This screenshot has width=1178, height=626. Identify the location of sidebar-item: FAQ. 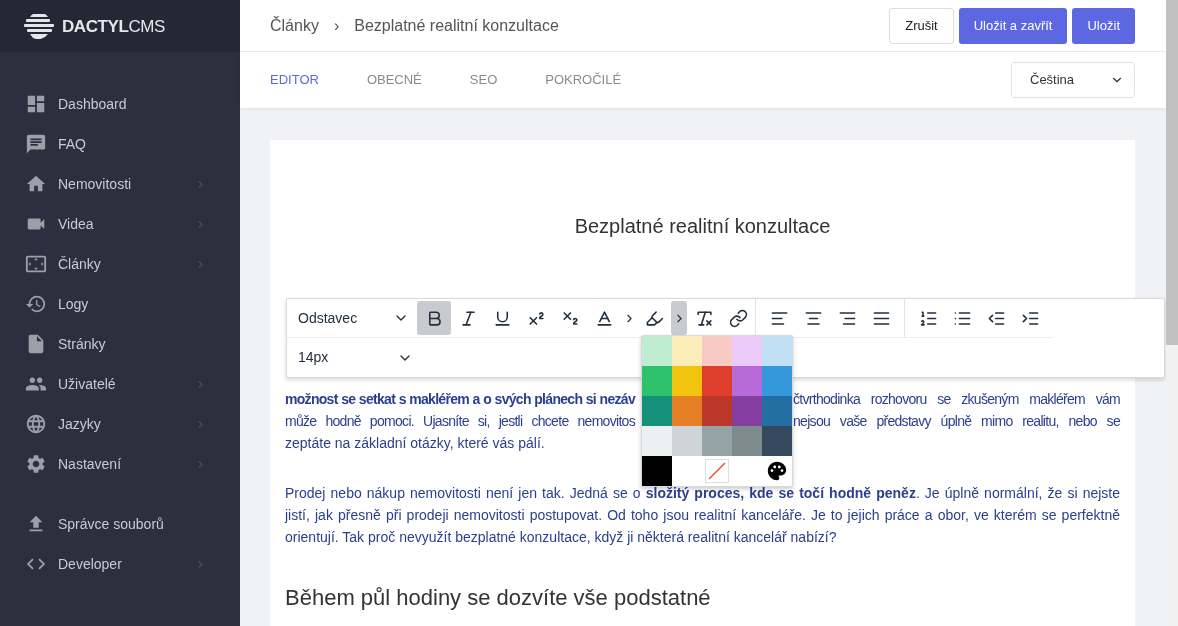
(120, 144).